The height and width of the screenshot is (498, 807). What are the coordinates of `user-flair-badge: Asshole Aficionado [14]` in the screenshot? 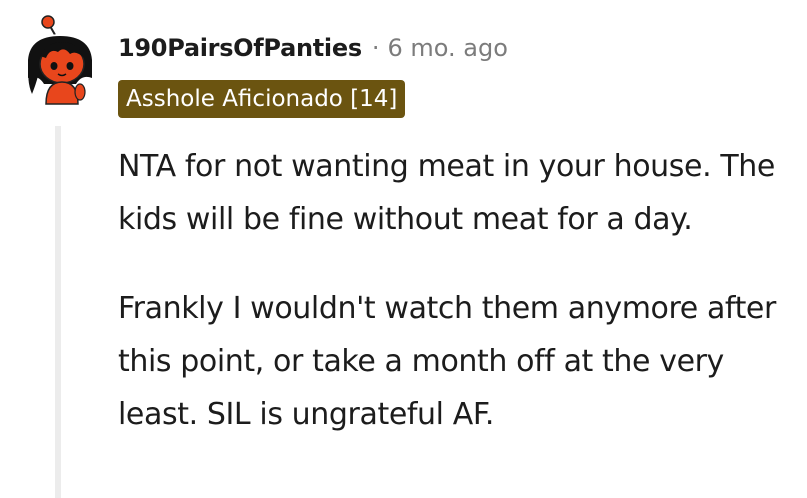 It's located at (262, 99).